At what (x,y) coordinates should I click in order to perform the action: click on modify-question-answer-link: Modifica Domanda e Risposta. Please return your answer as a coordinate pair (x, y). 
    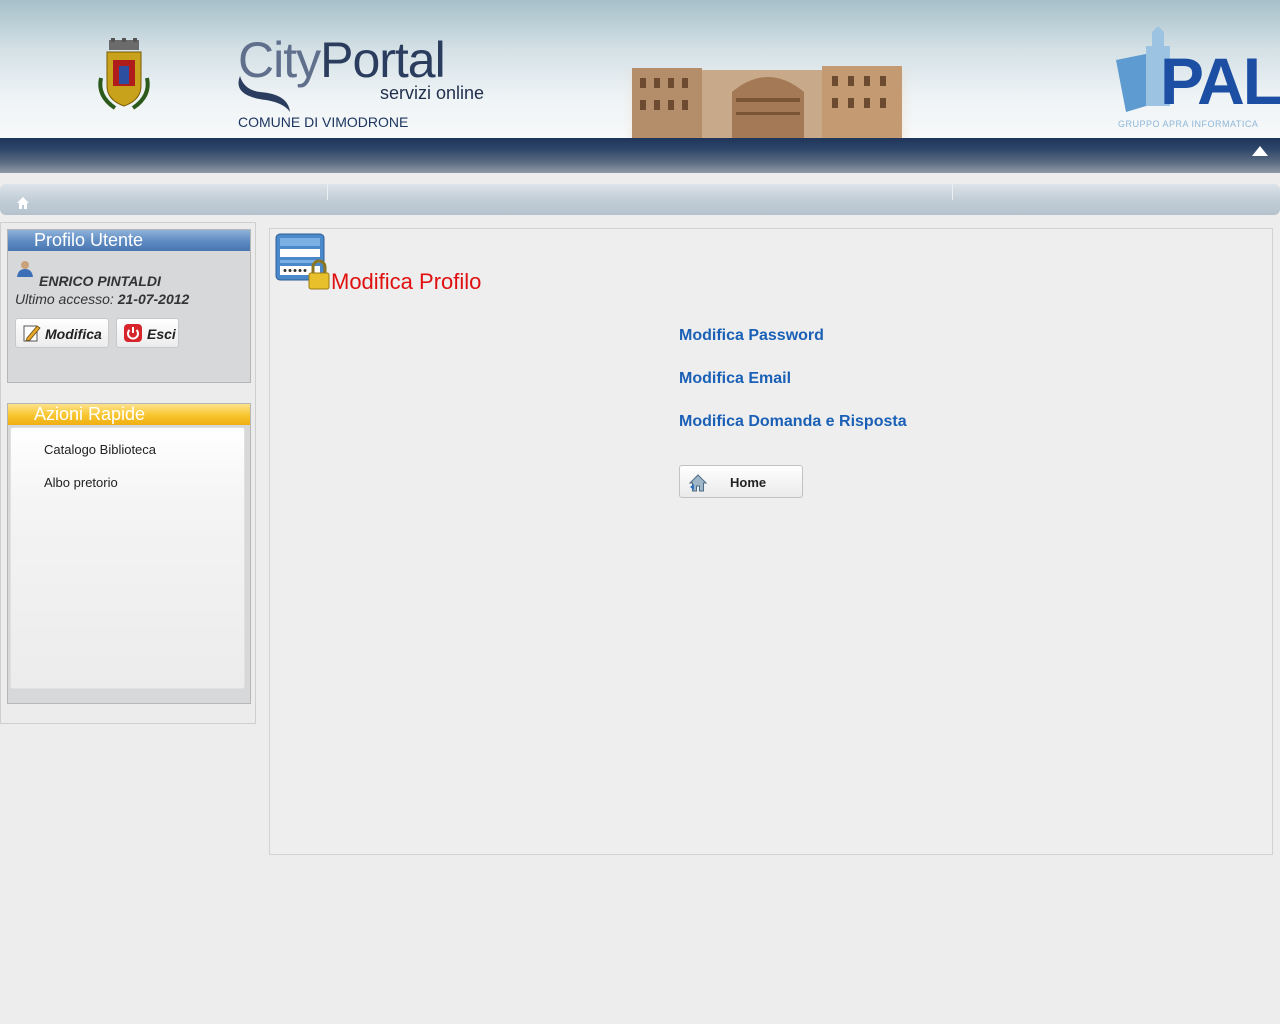
    Looking at the image, I should click on (793, 422).